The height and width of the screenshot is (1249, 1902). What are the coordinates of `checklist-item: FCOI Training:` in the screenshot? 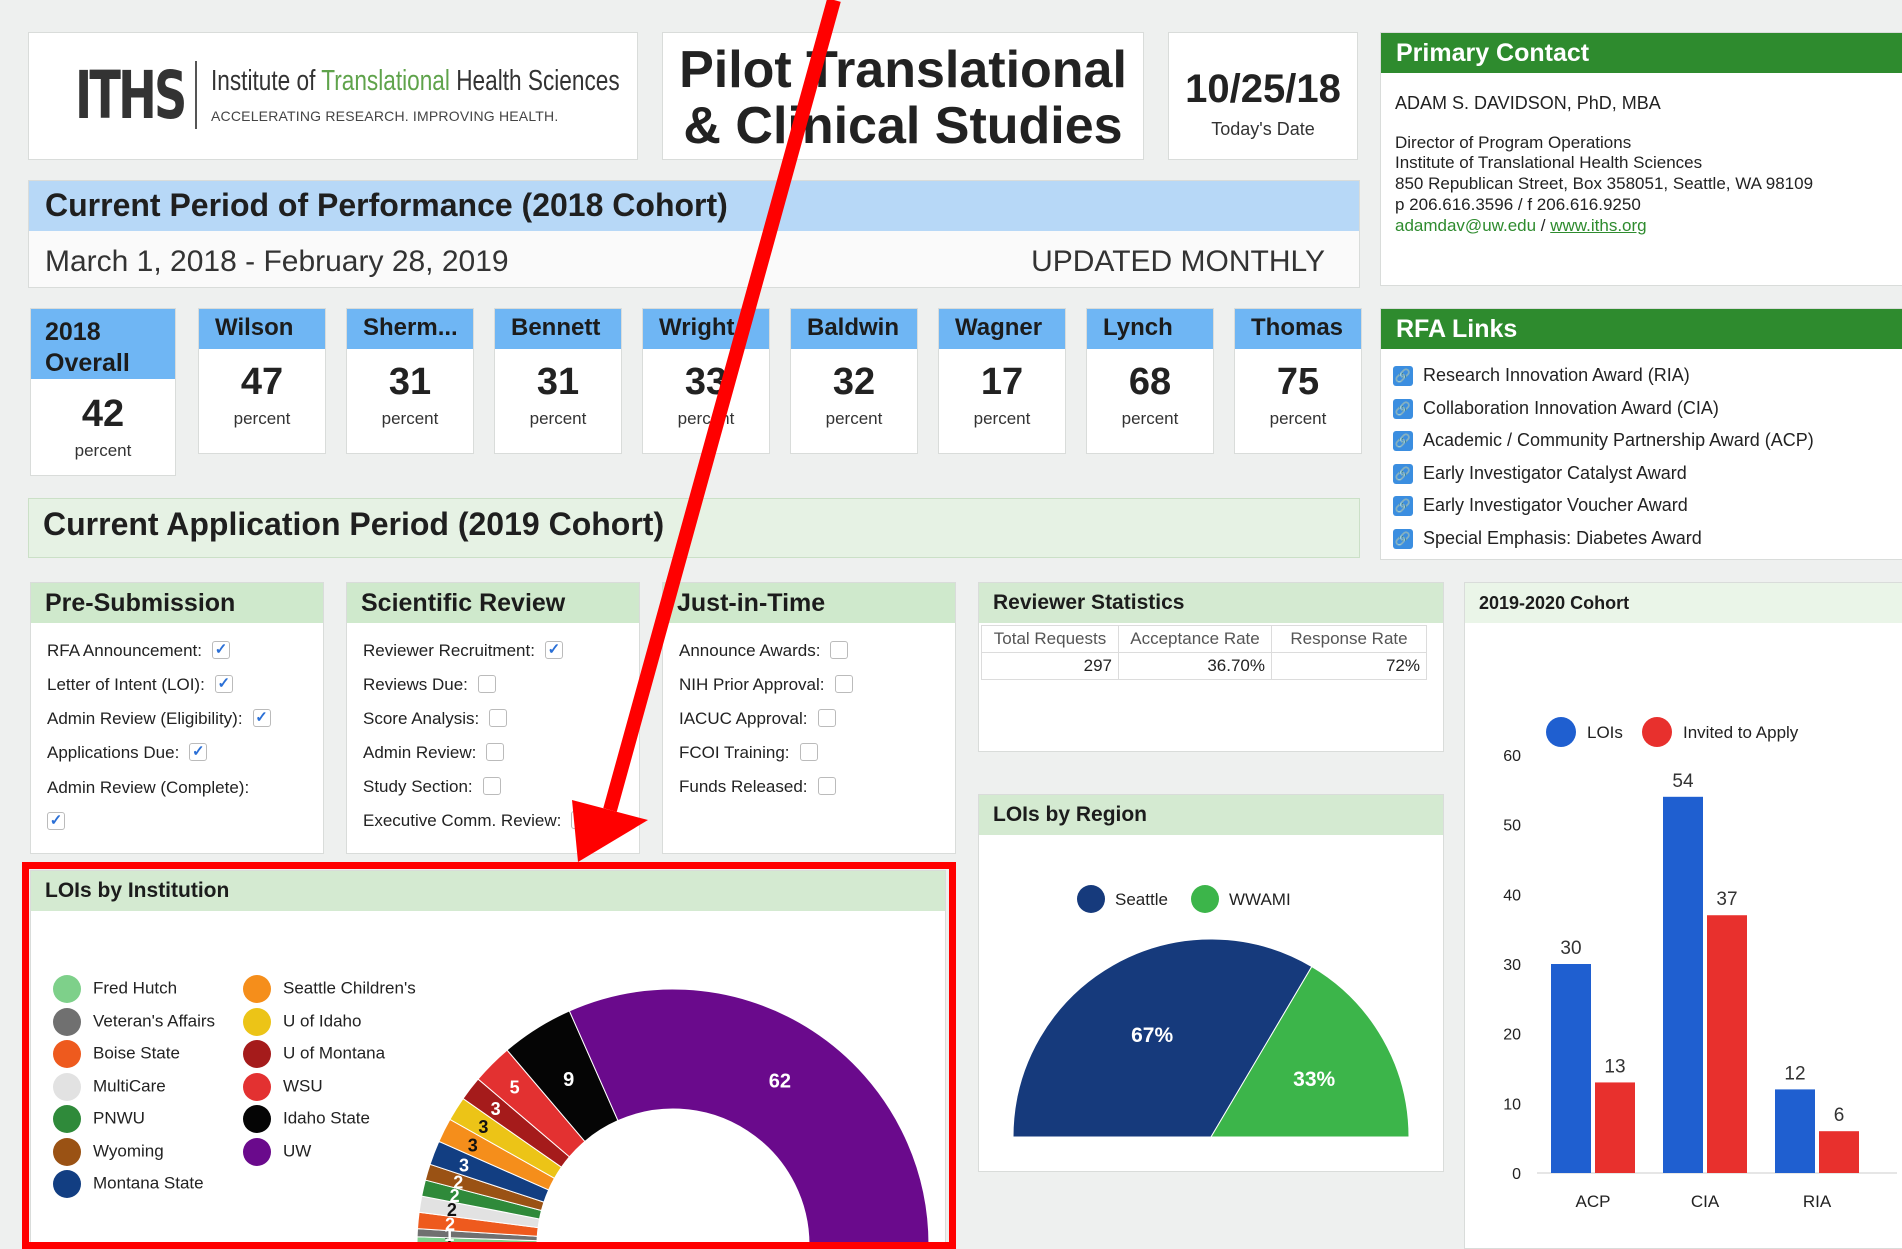 It's located at (748, 752).